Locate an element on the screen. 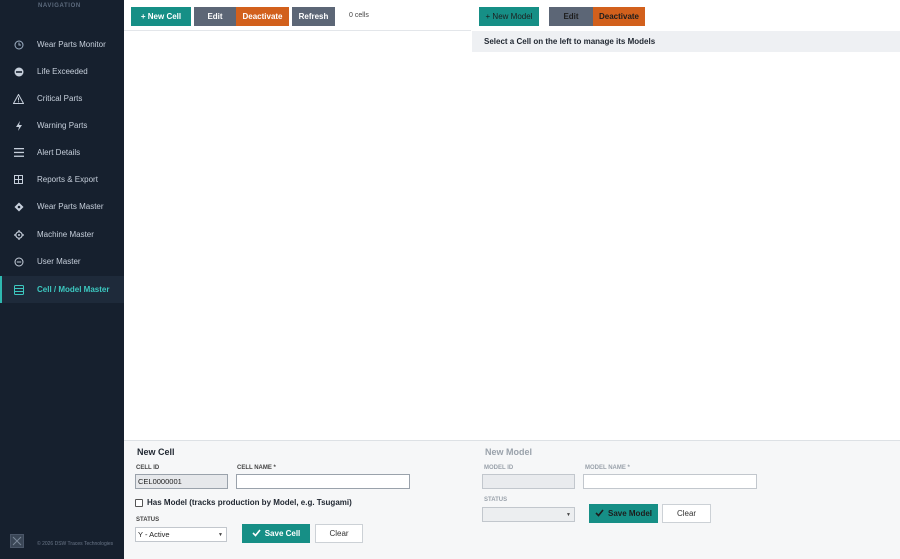 The image size is (900, 559). sidebar-item-label: Wear Parts Master is located at coordinates (70, 206).